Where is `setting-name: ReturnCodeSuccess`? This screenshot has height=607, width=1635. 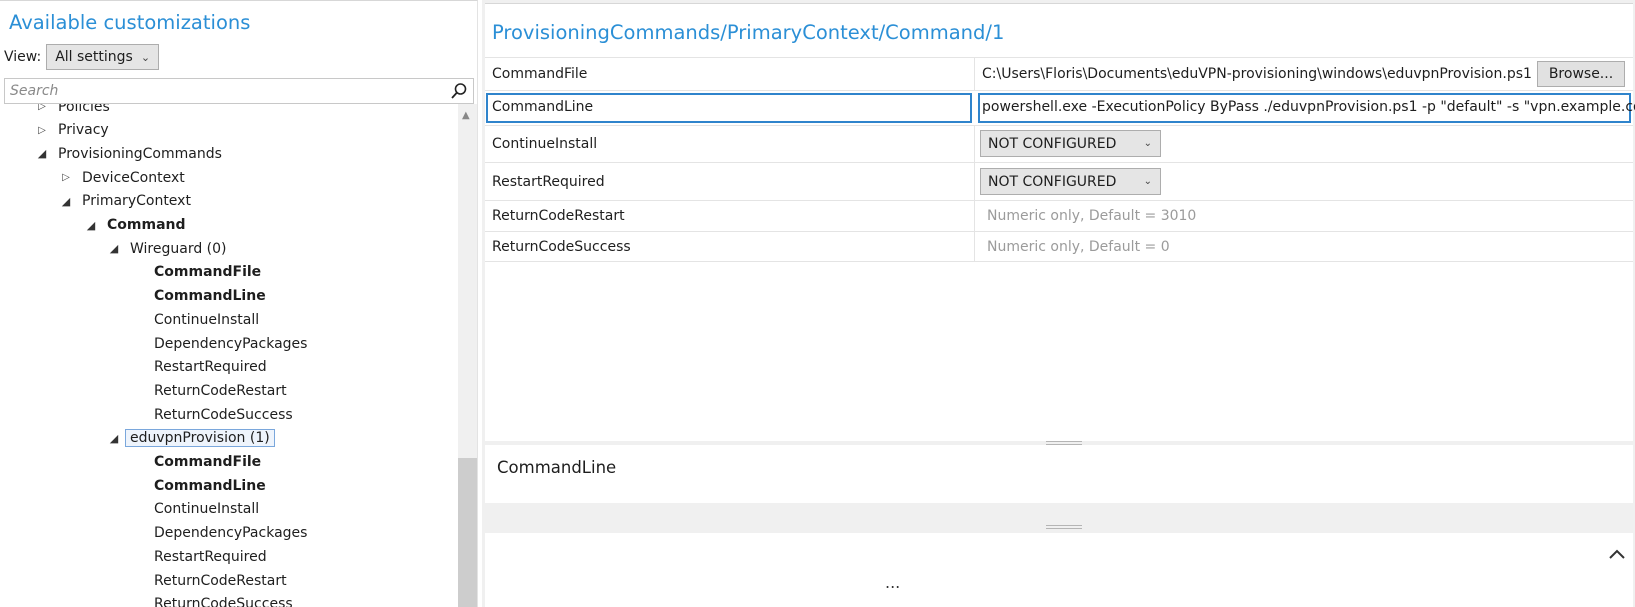 setting-name: ReturnCodeSuccess is located at coordinates (561, 247).